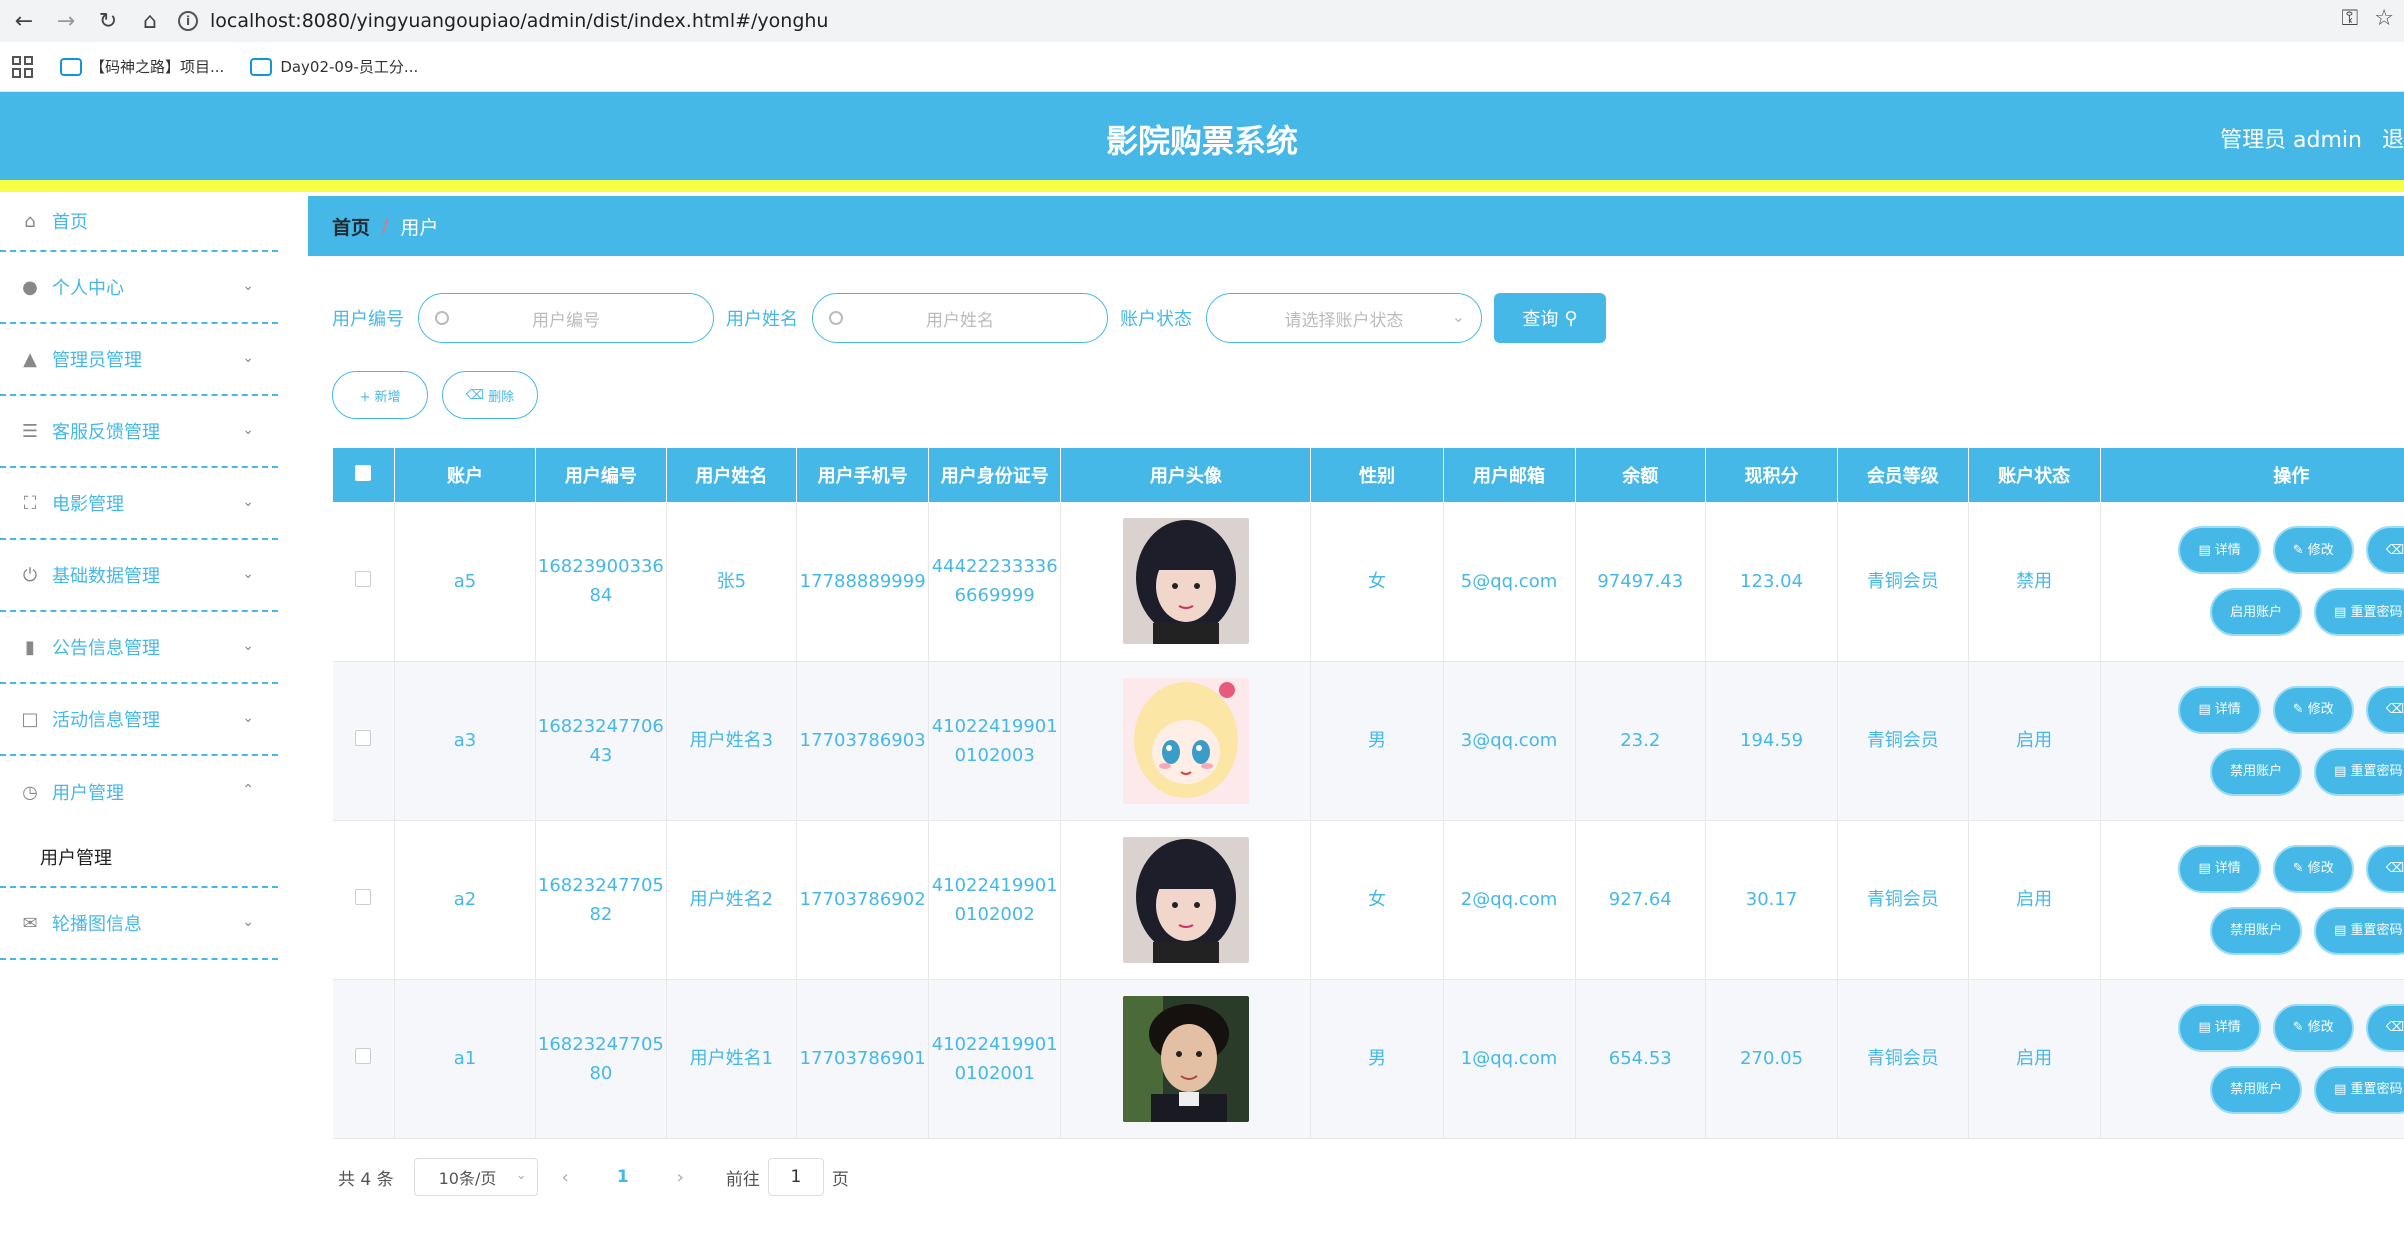 Image resolution: width=2404 pixels, height=1237 pixels. Describe the element at coordinates (139, 648) in the screenshot. I see `sidebar-item-notices: ▮ 公告信息管理 ⌄` at that location.